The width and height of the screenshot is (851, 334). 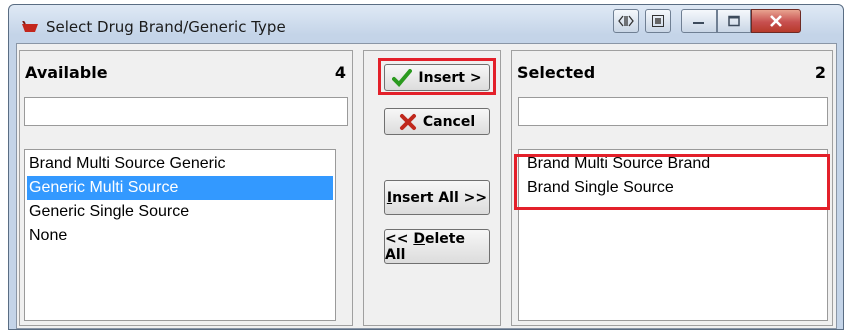 What do you see at coordinates (407, 121) in the screenshot?
I see `x-icon` at bounding box center [407, 121].